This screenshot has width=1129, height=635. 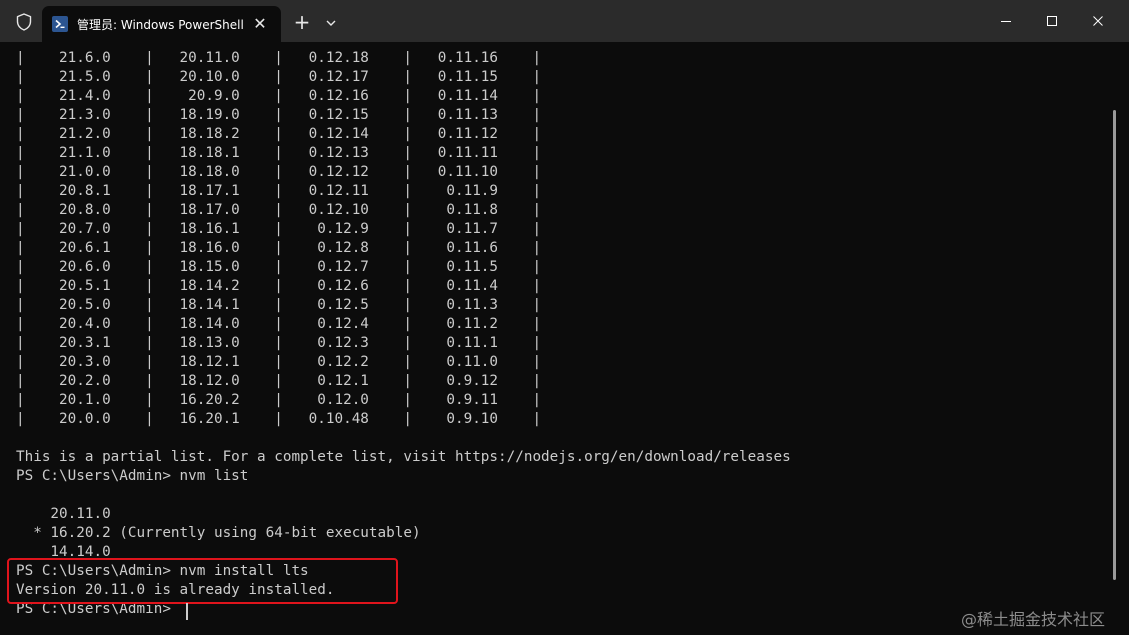 I want to click on terminal-line: | 21.5.0 | 20.10.0 | 0.12.17 | 0.11.15 |, so click(x=279, y=77).